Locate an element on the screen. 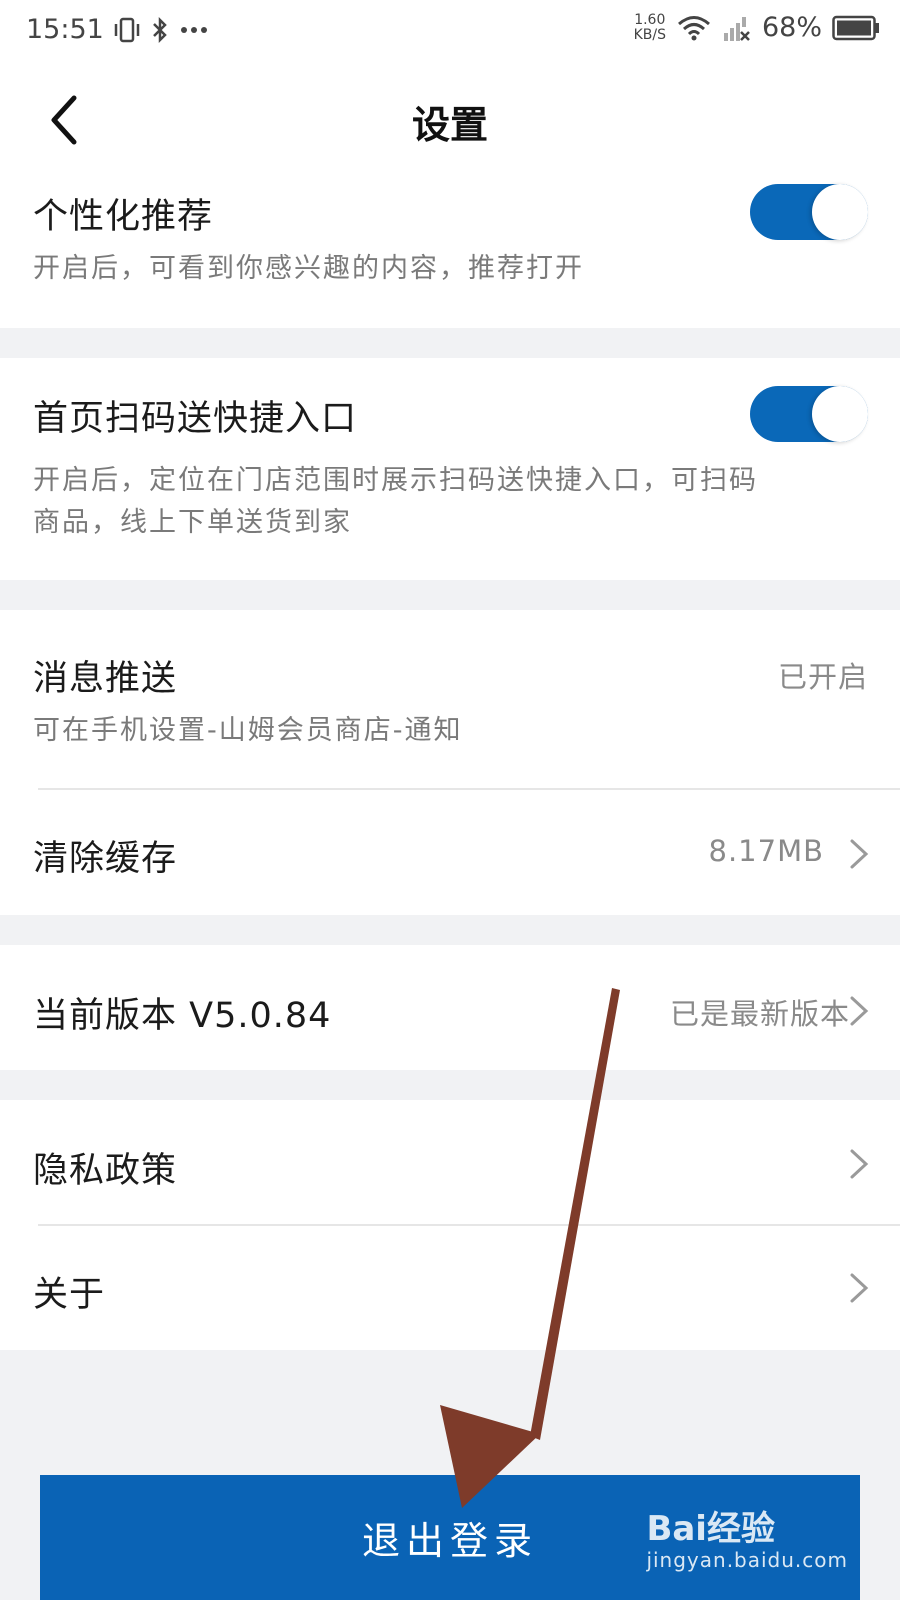 This screenshot has height=1600, width=900. version-title: 当前版本 V5.0.84 is located at coordinates (182, 1016).